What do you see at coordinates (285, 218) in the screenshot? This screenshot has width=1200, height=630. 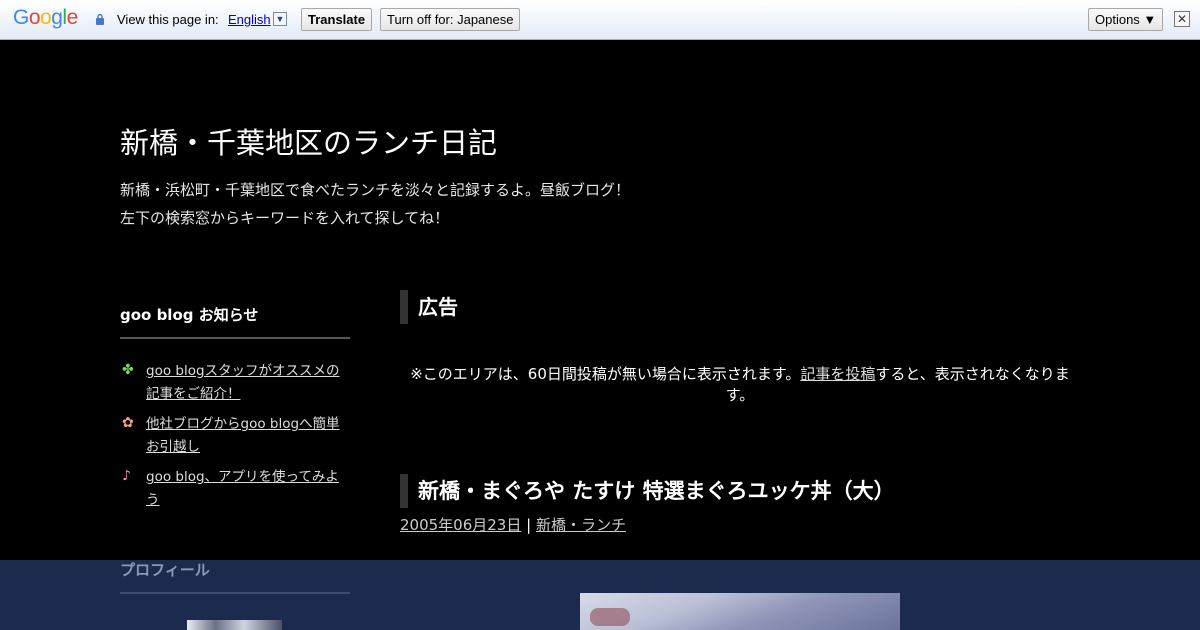 I see `description-line: 左下の検索窓からキーワードを入れて探してね！` at bounding box center [285, 218].